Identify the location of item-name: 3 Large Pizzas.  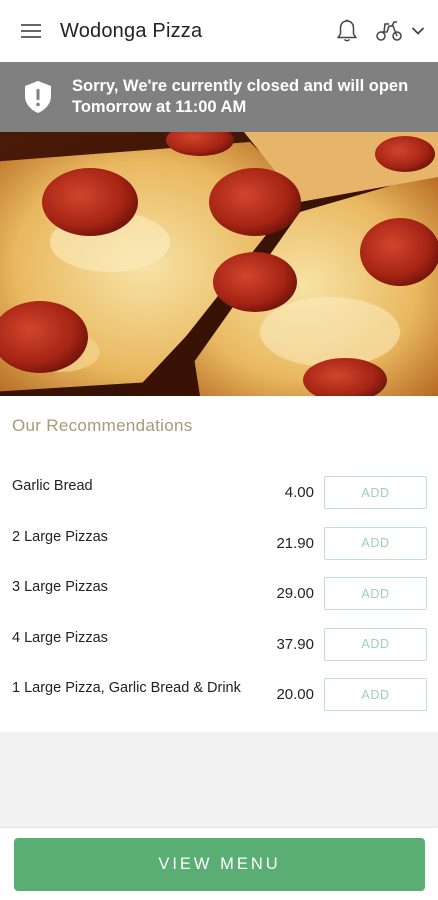
(60, 587).